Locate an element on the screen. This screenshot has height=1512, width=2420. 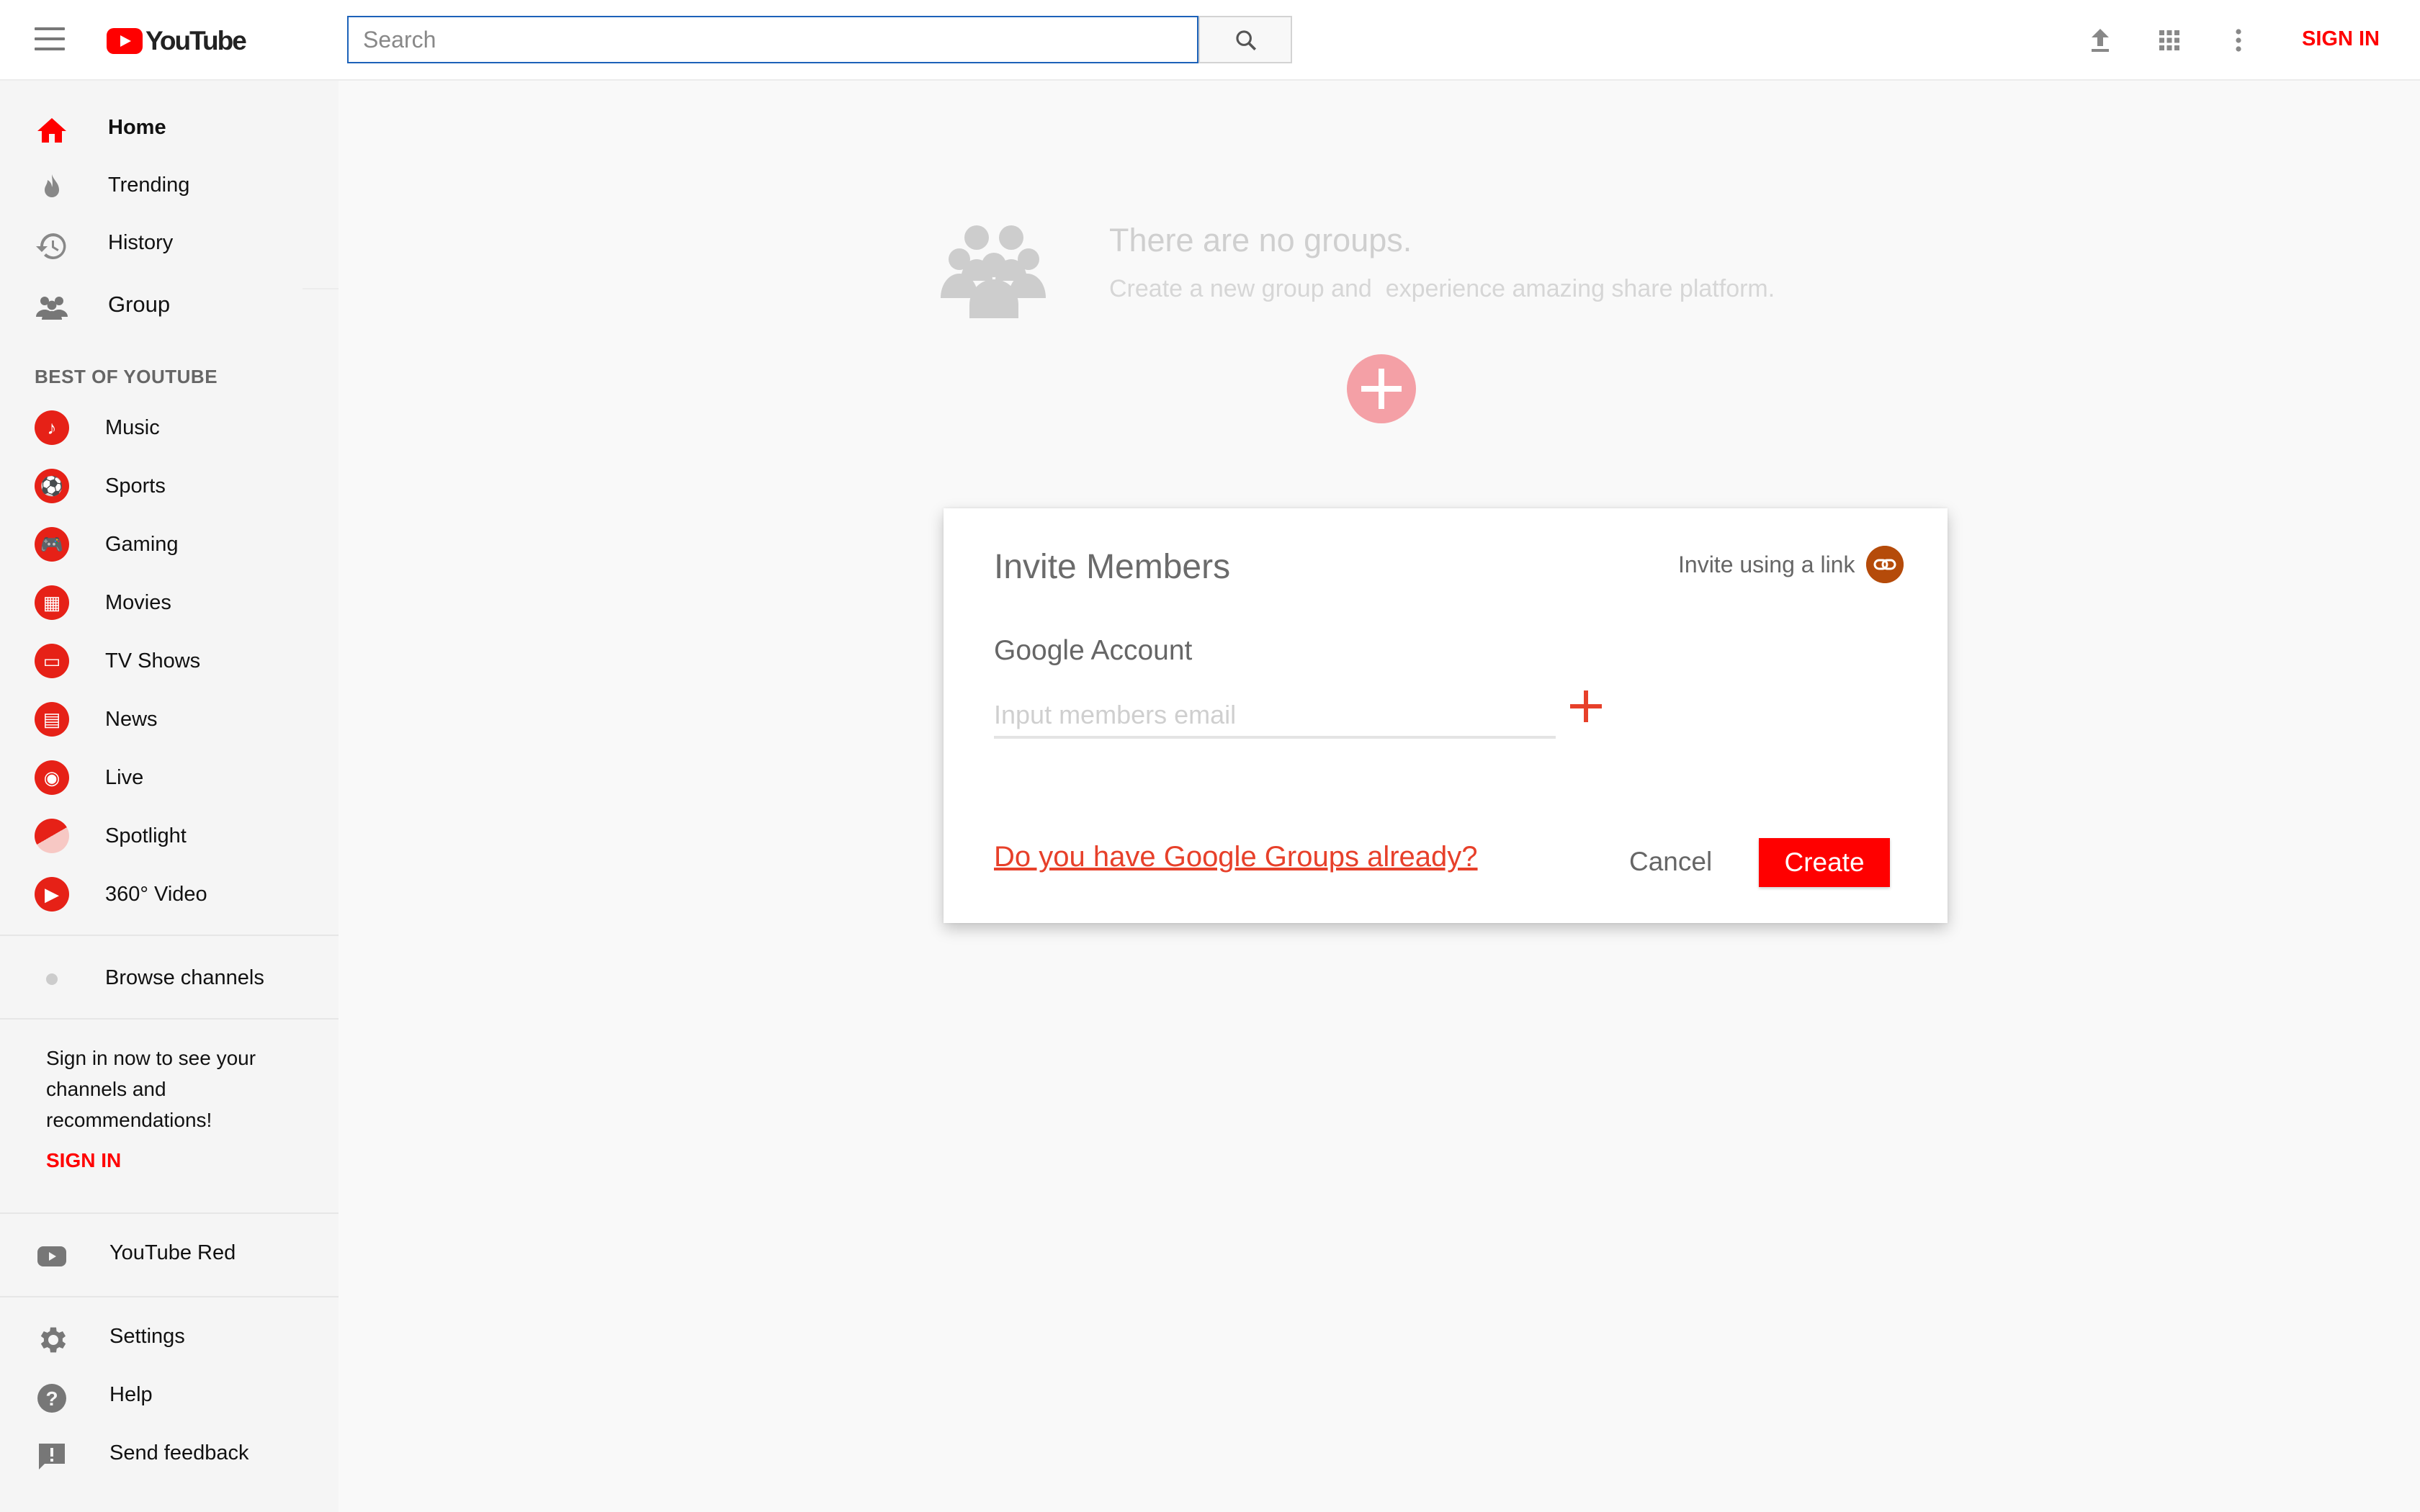
sidebar-item-label: Help is located at coordinates (131, 1394).